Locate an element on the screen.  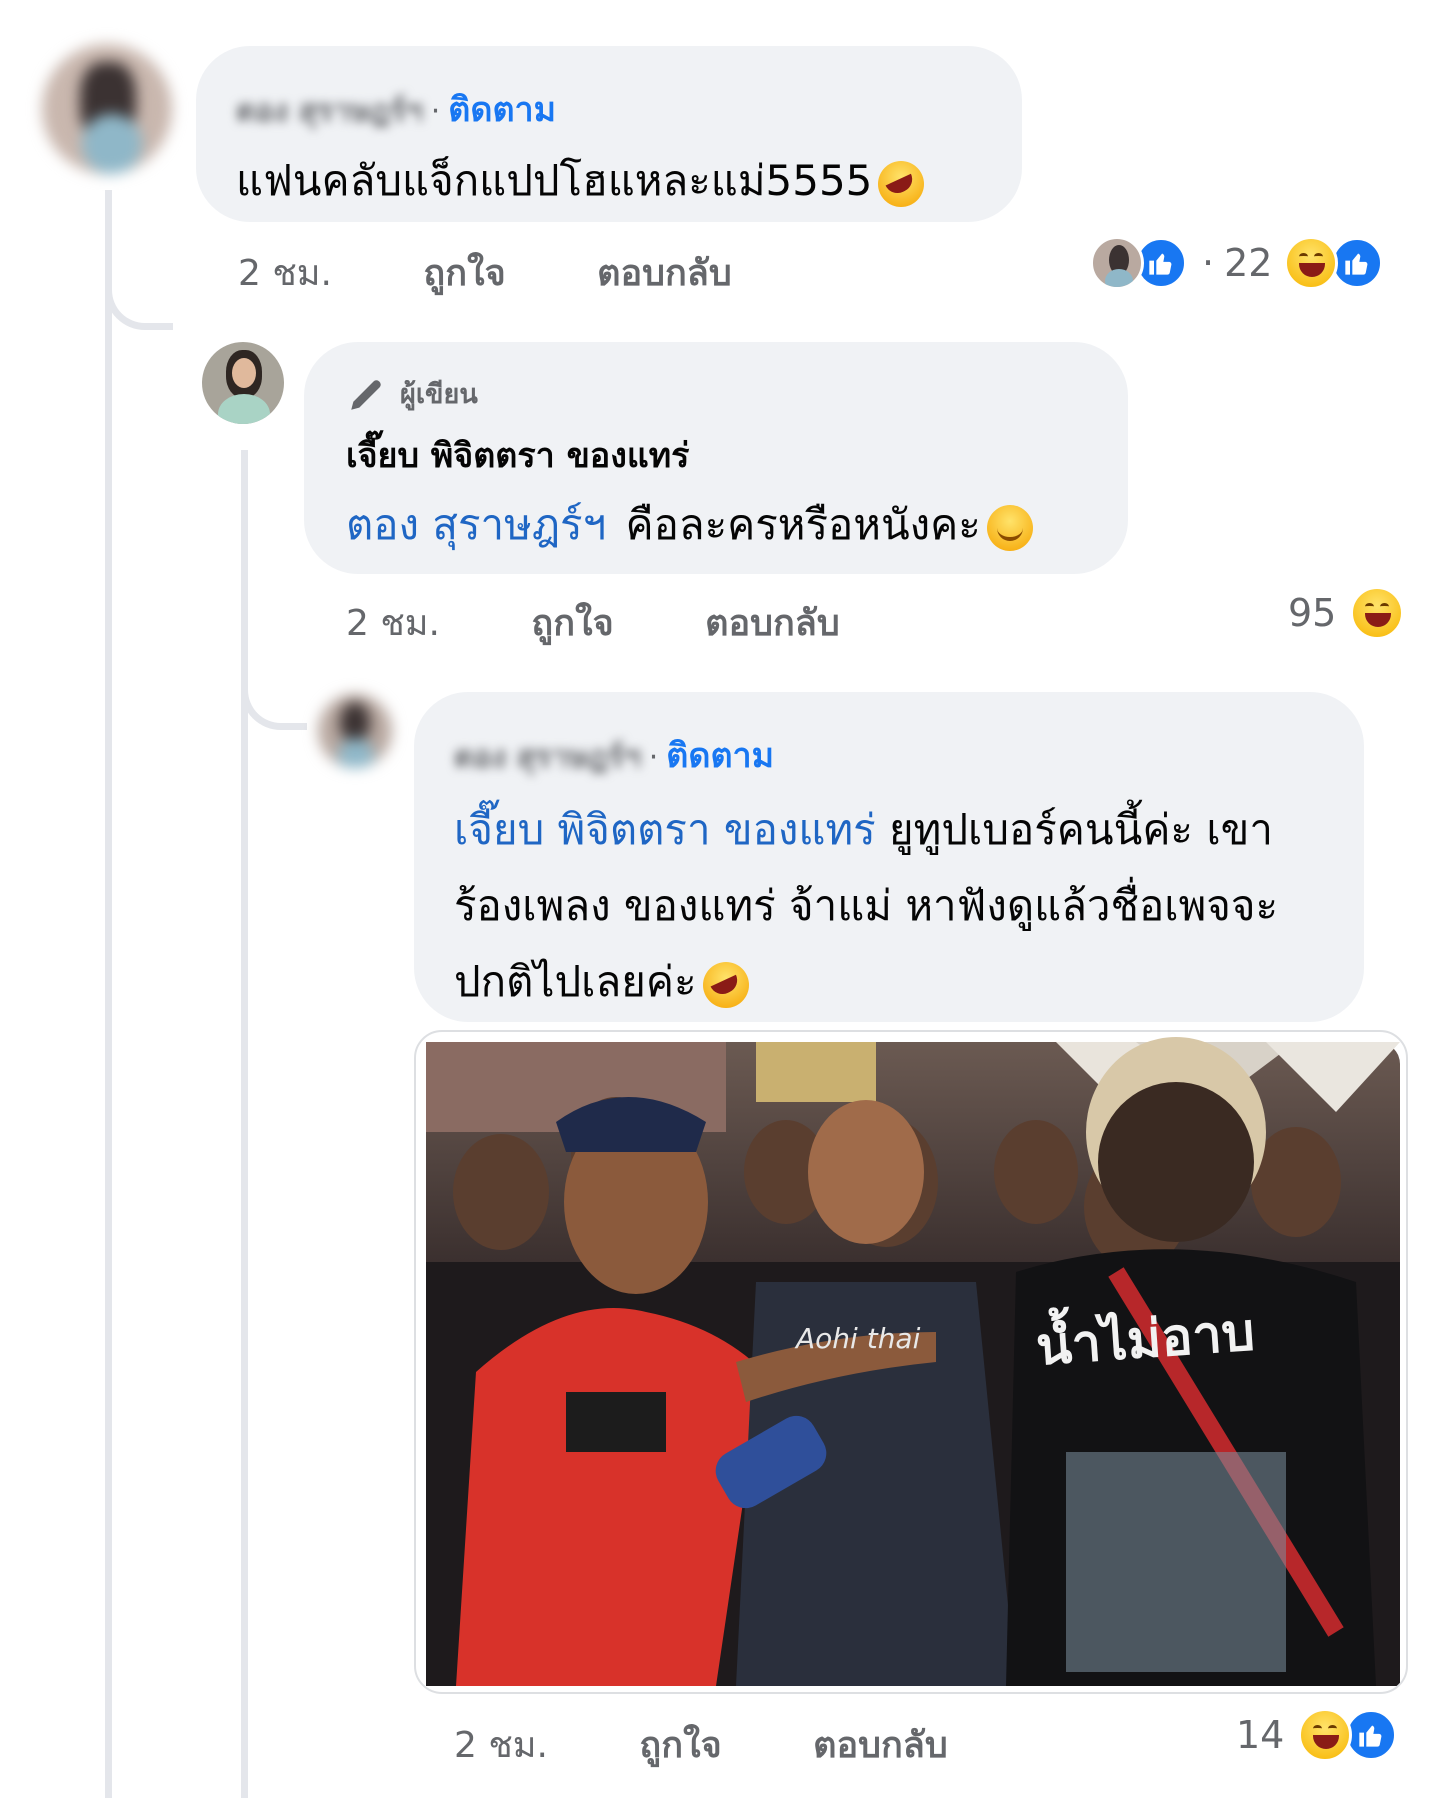
reaction-summary: 95 is located at coordinates (1346, 613).